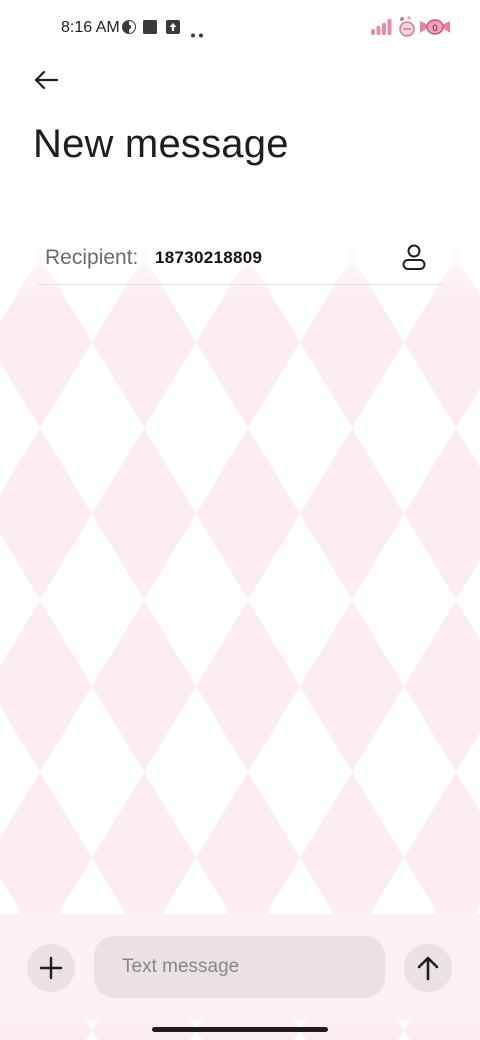  Describe the element at coordinates (173, 29) in the screenshot. I see `upload-arrow-icon` at that location.